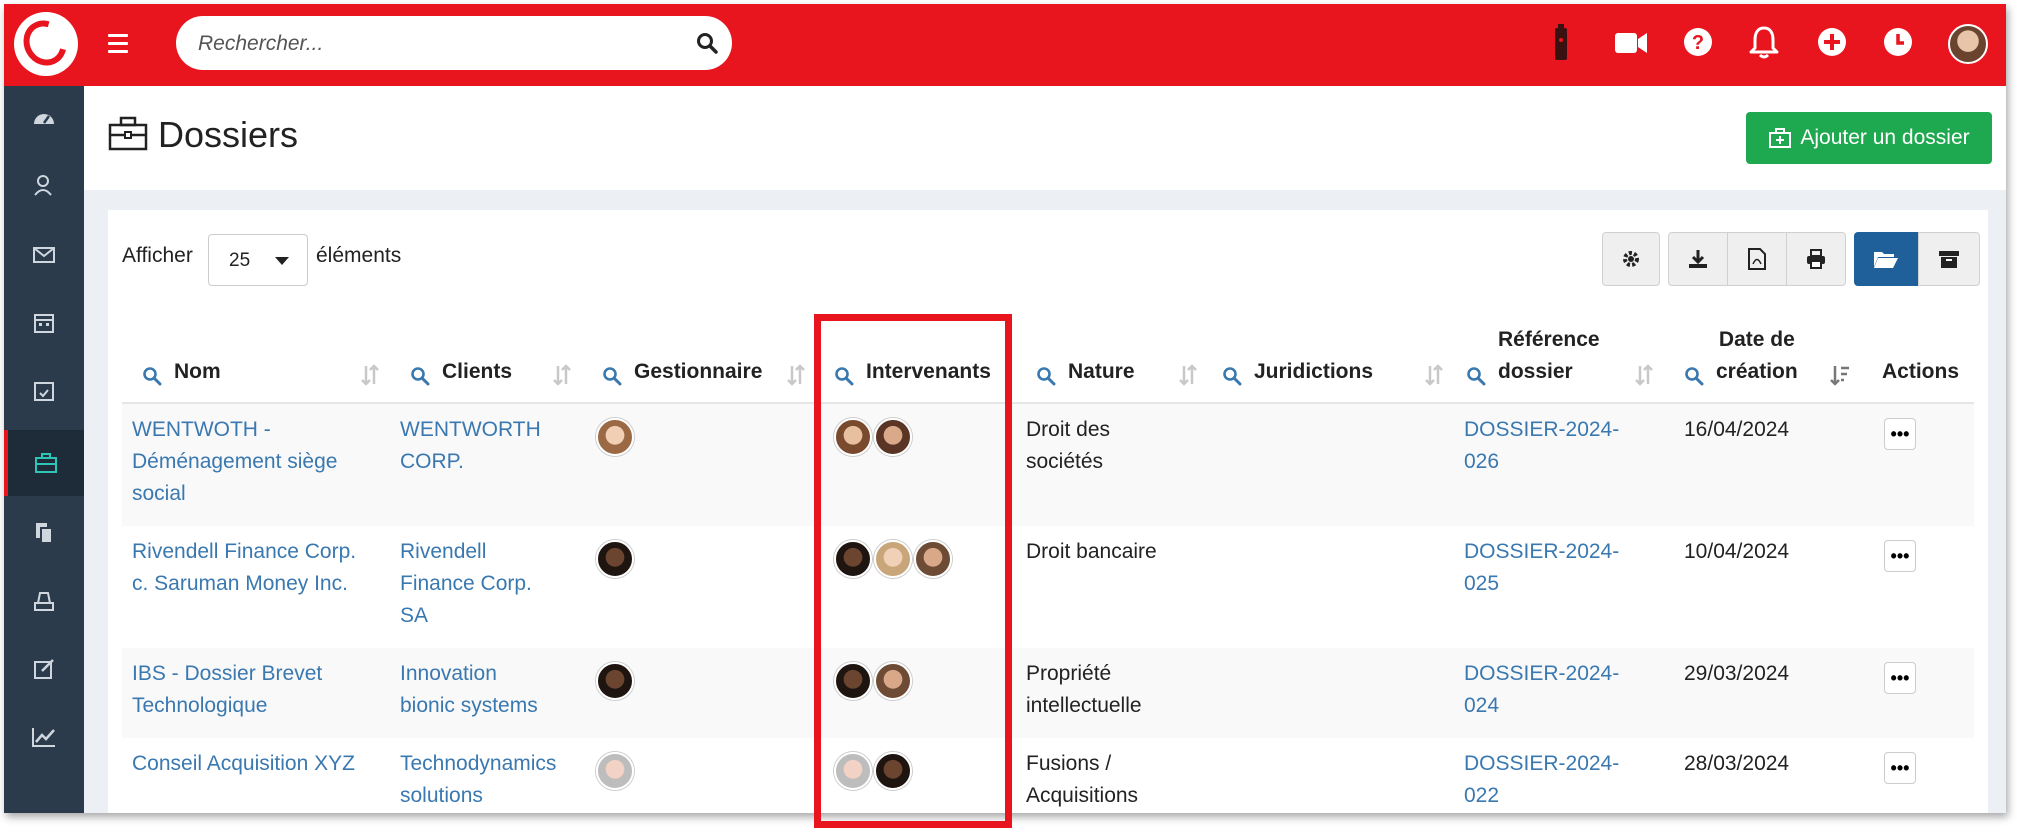 The image size is (2017, 832). What do you see at coordinates (929, 349) in the screenshot?
I see `column-header-intervenants: Intervenants` at bounding box center [929, 349].